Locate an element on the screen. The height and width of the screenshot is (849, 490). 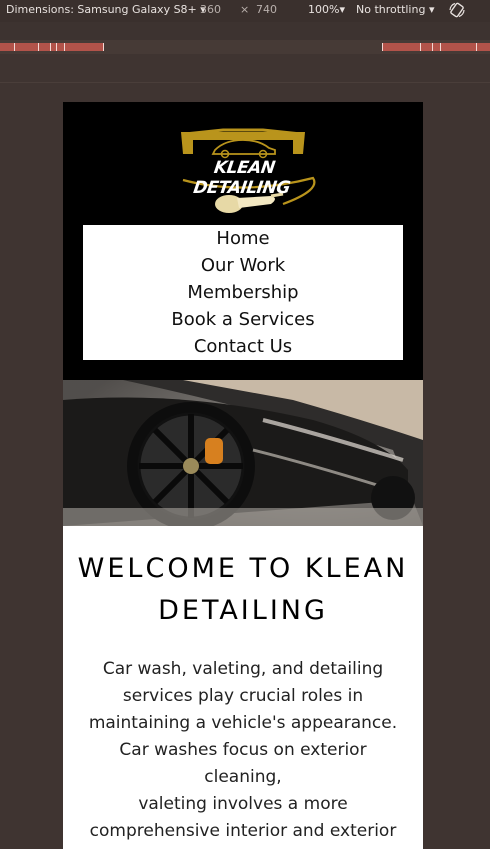
body-line: valeting involves a more is located at coordinates (243, 804).